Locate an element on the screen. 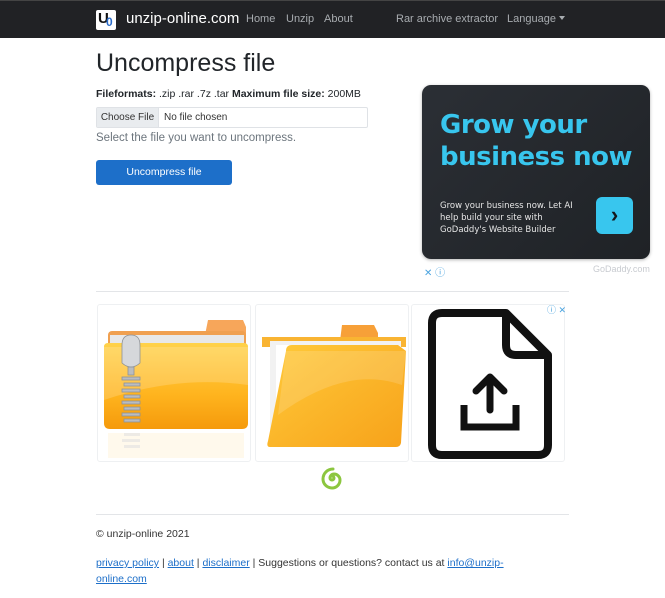 The width and height of the screenshot is (665, 598). formats-label: Fileformats: is located at coordinates (126, 94).